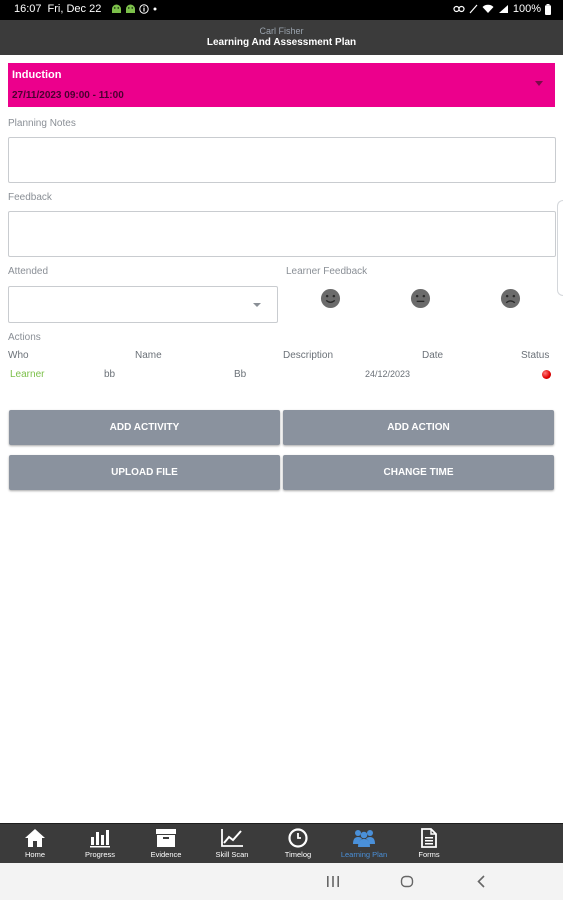 The width and height of the screenshot is (563, 900). I want to click on status-bar: 16:07 Fri, Dec 22 100%, so click(281, 10).